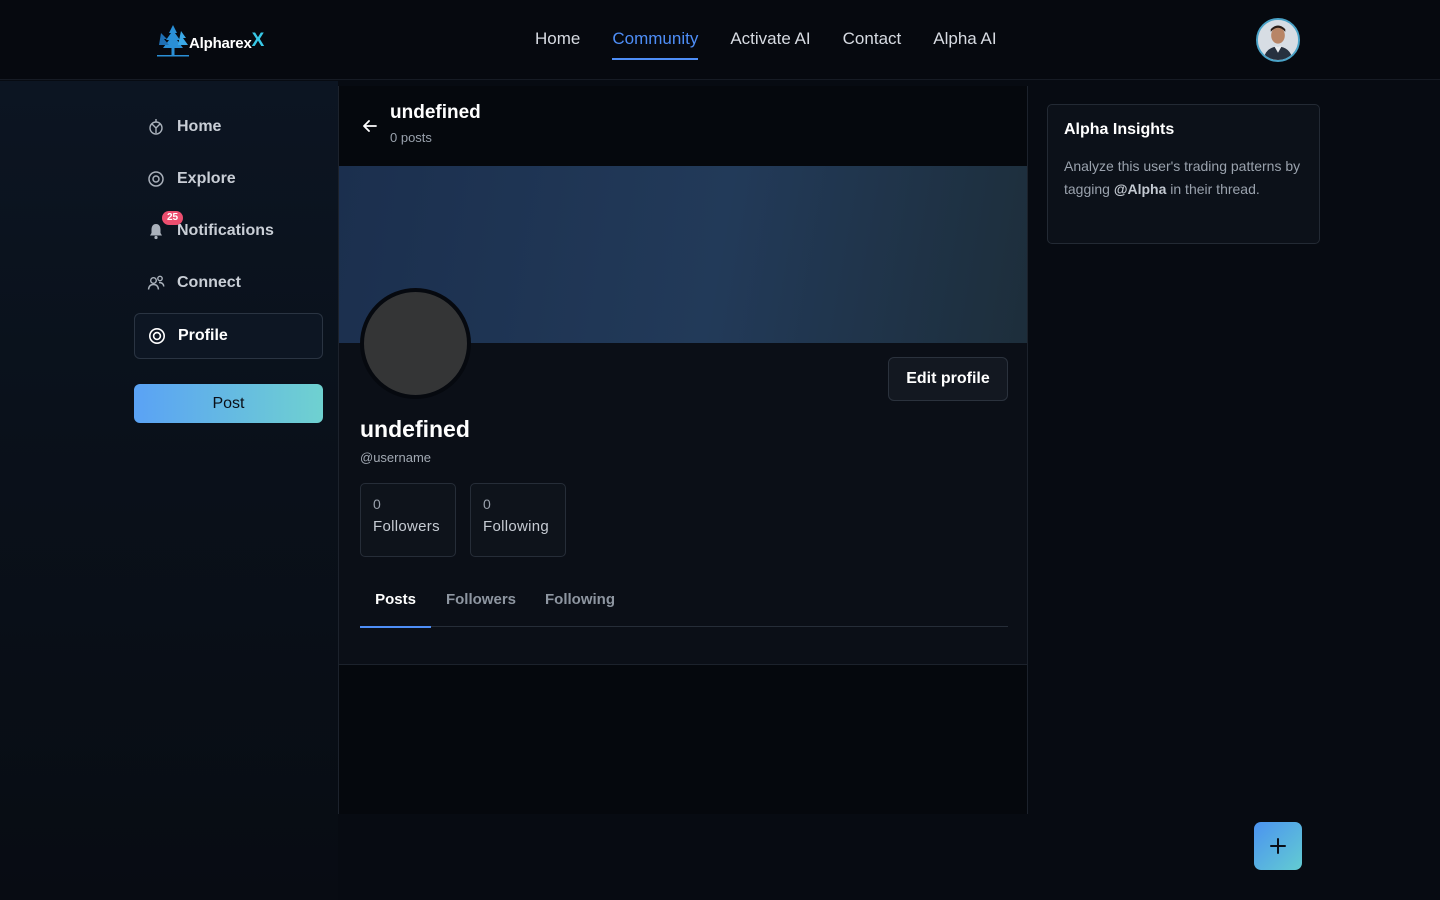 Image resolution: width=1440 pixels, height=900 pixels. I want to click on post-button: Post, so click(228, 403).